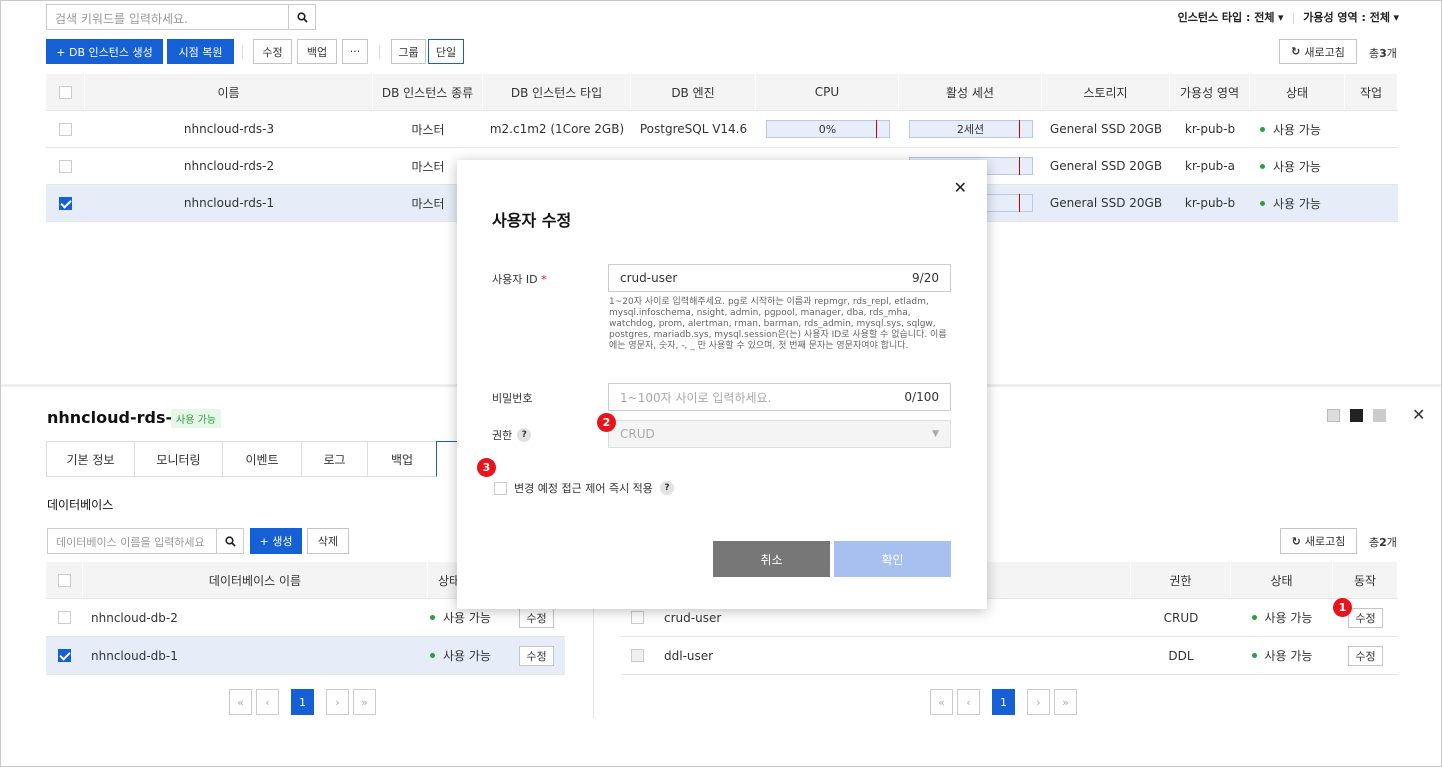  I want to click on password-count: 0/100, so click(921, 397).